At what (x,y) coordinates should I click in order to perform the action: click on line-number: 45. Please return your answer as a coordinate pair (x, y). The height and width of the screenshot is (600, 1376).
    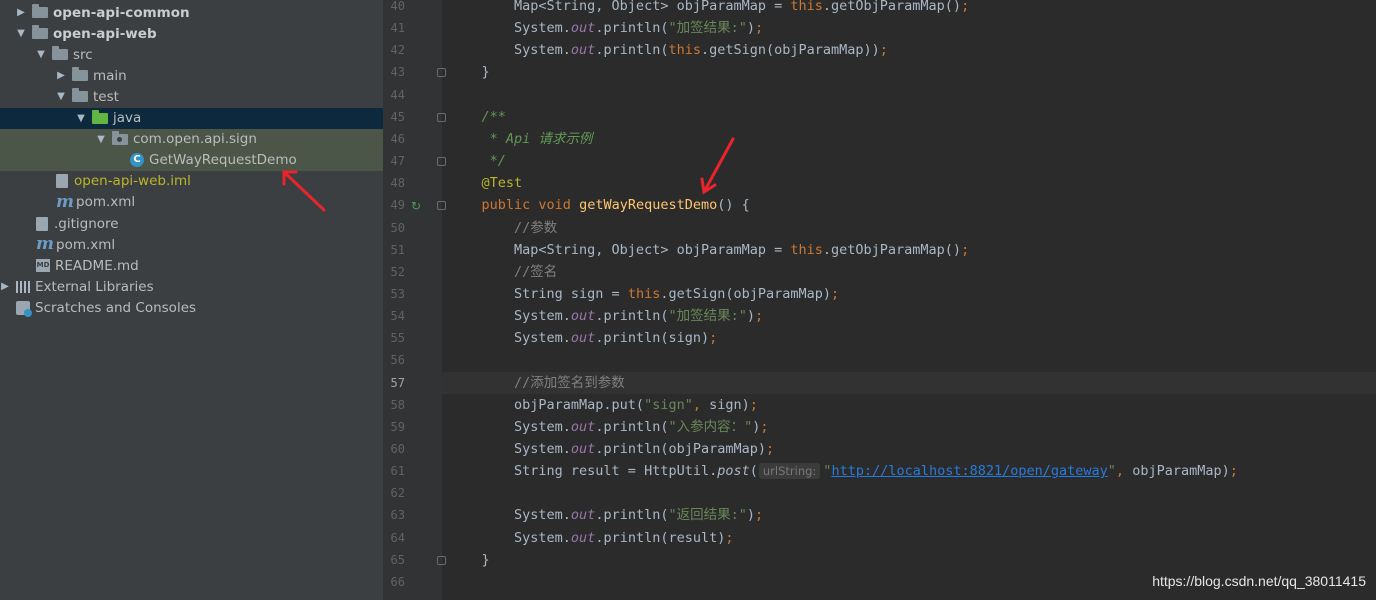
    Looking at the image, I should click on (397, 116).